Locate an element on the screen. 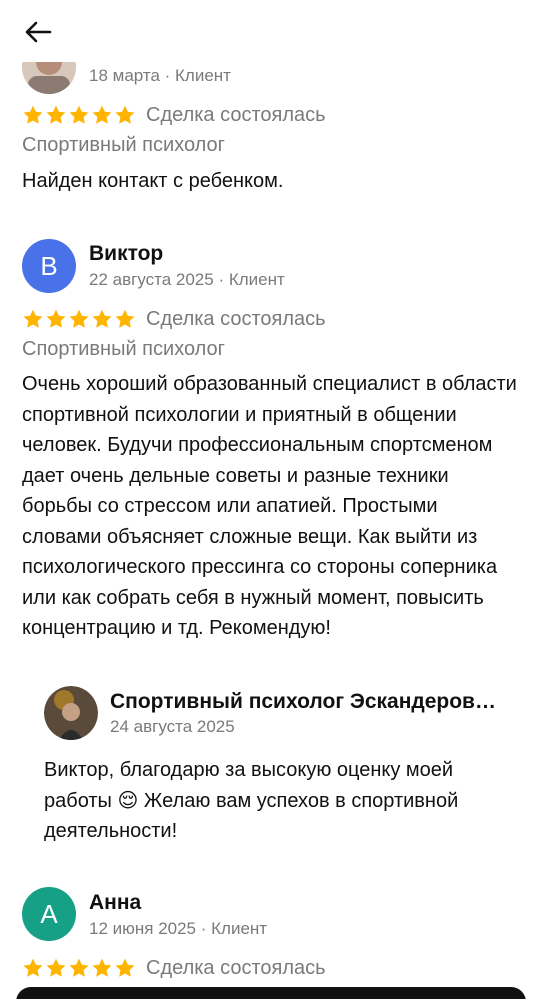 This screenshot has width=540, height=999. back-button is located at coordinates (38, 32).